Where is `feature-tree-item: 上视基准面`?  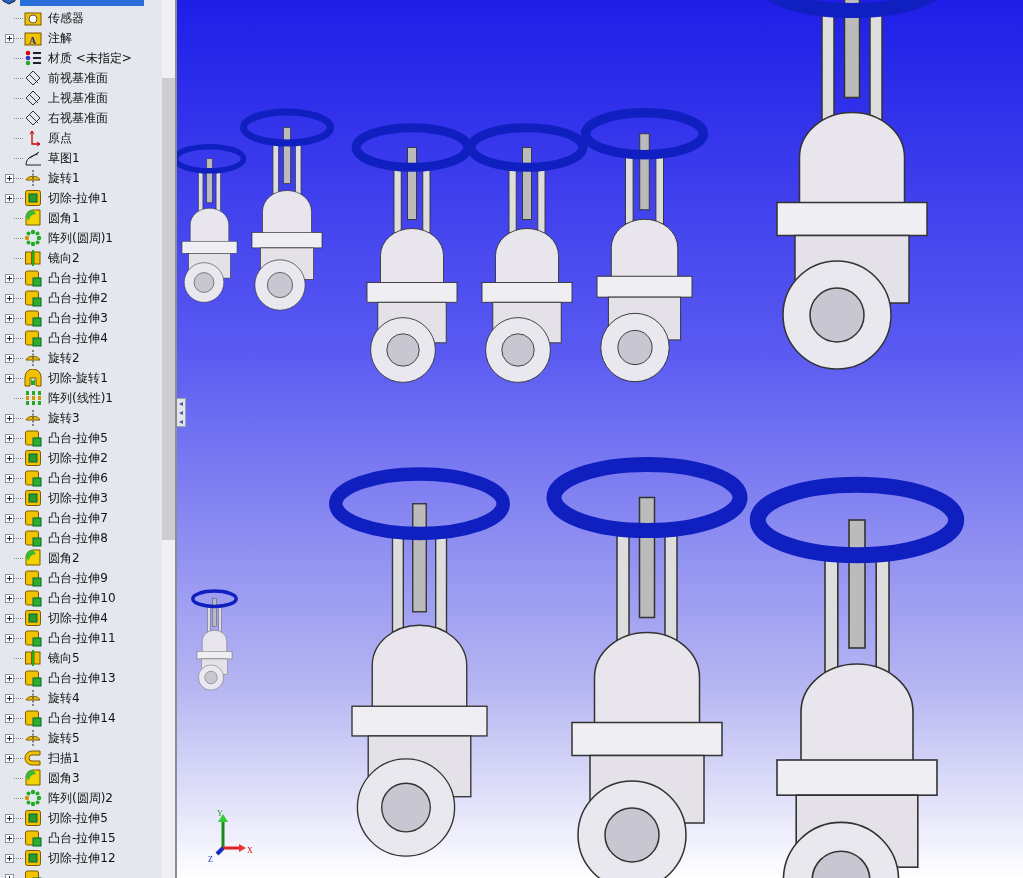 feature-tree-item: 上视基准面 is located at coordinates (78, 98).